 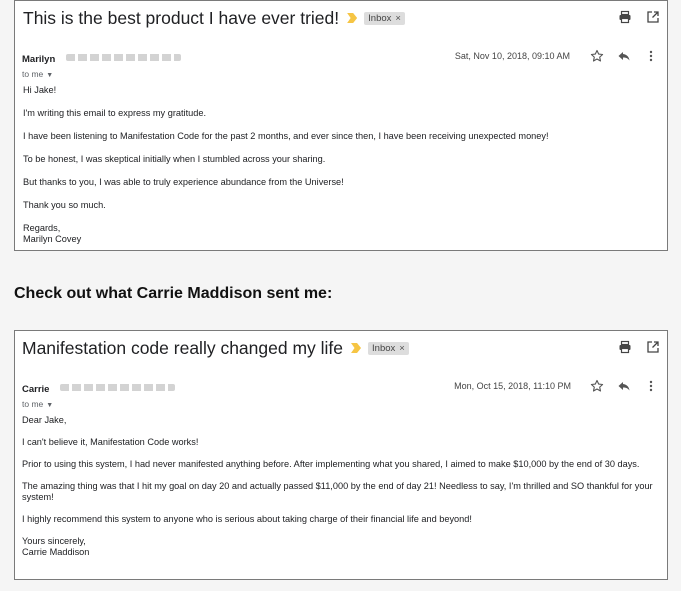 I want to click on sender-row: Marilyn Sat, Nov 10, 2018, 09:10 AM, so click(x=344, y=57).